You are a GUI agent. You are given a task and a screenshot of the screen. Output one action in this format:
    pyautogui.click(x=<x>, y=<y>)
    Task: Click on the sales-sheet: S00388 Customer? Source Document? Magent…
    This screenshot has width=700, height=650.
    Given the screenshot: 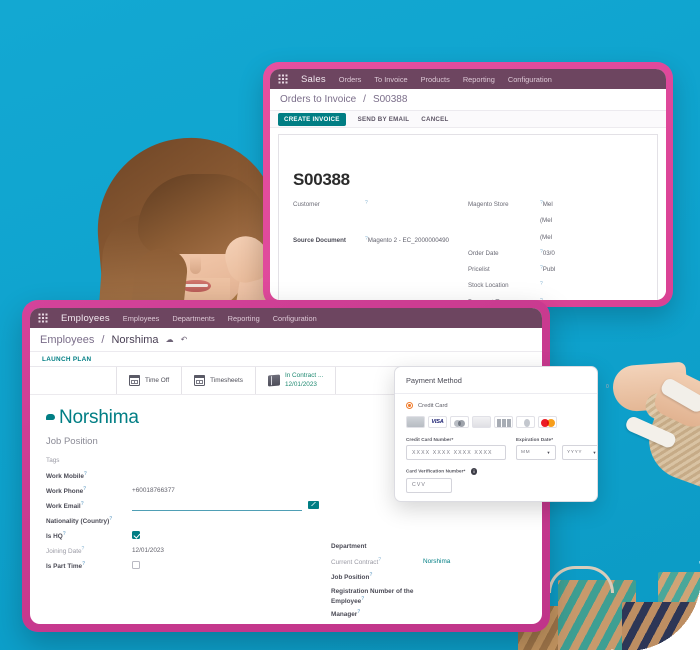 What is the action you would take?
    pyautogui.click(x=468, y=214)
    